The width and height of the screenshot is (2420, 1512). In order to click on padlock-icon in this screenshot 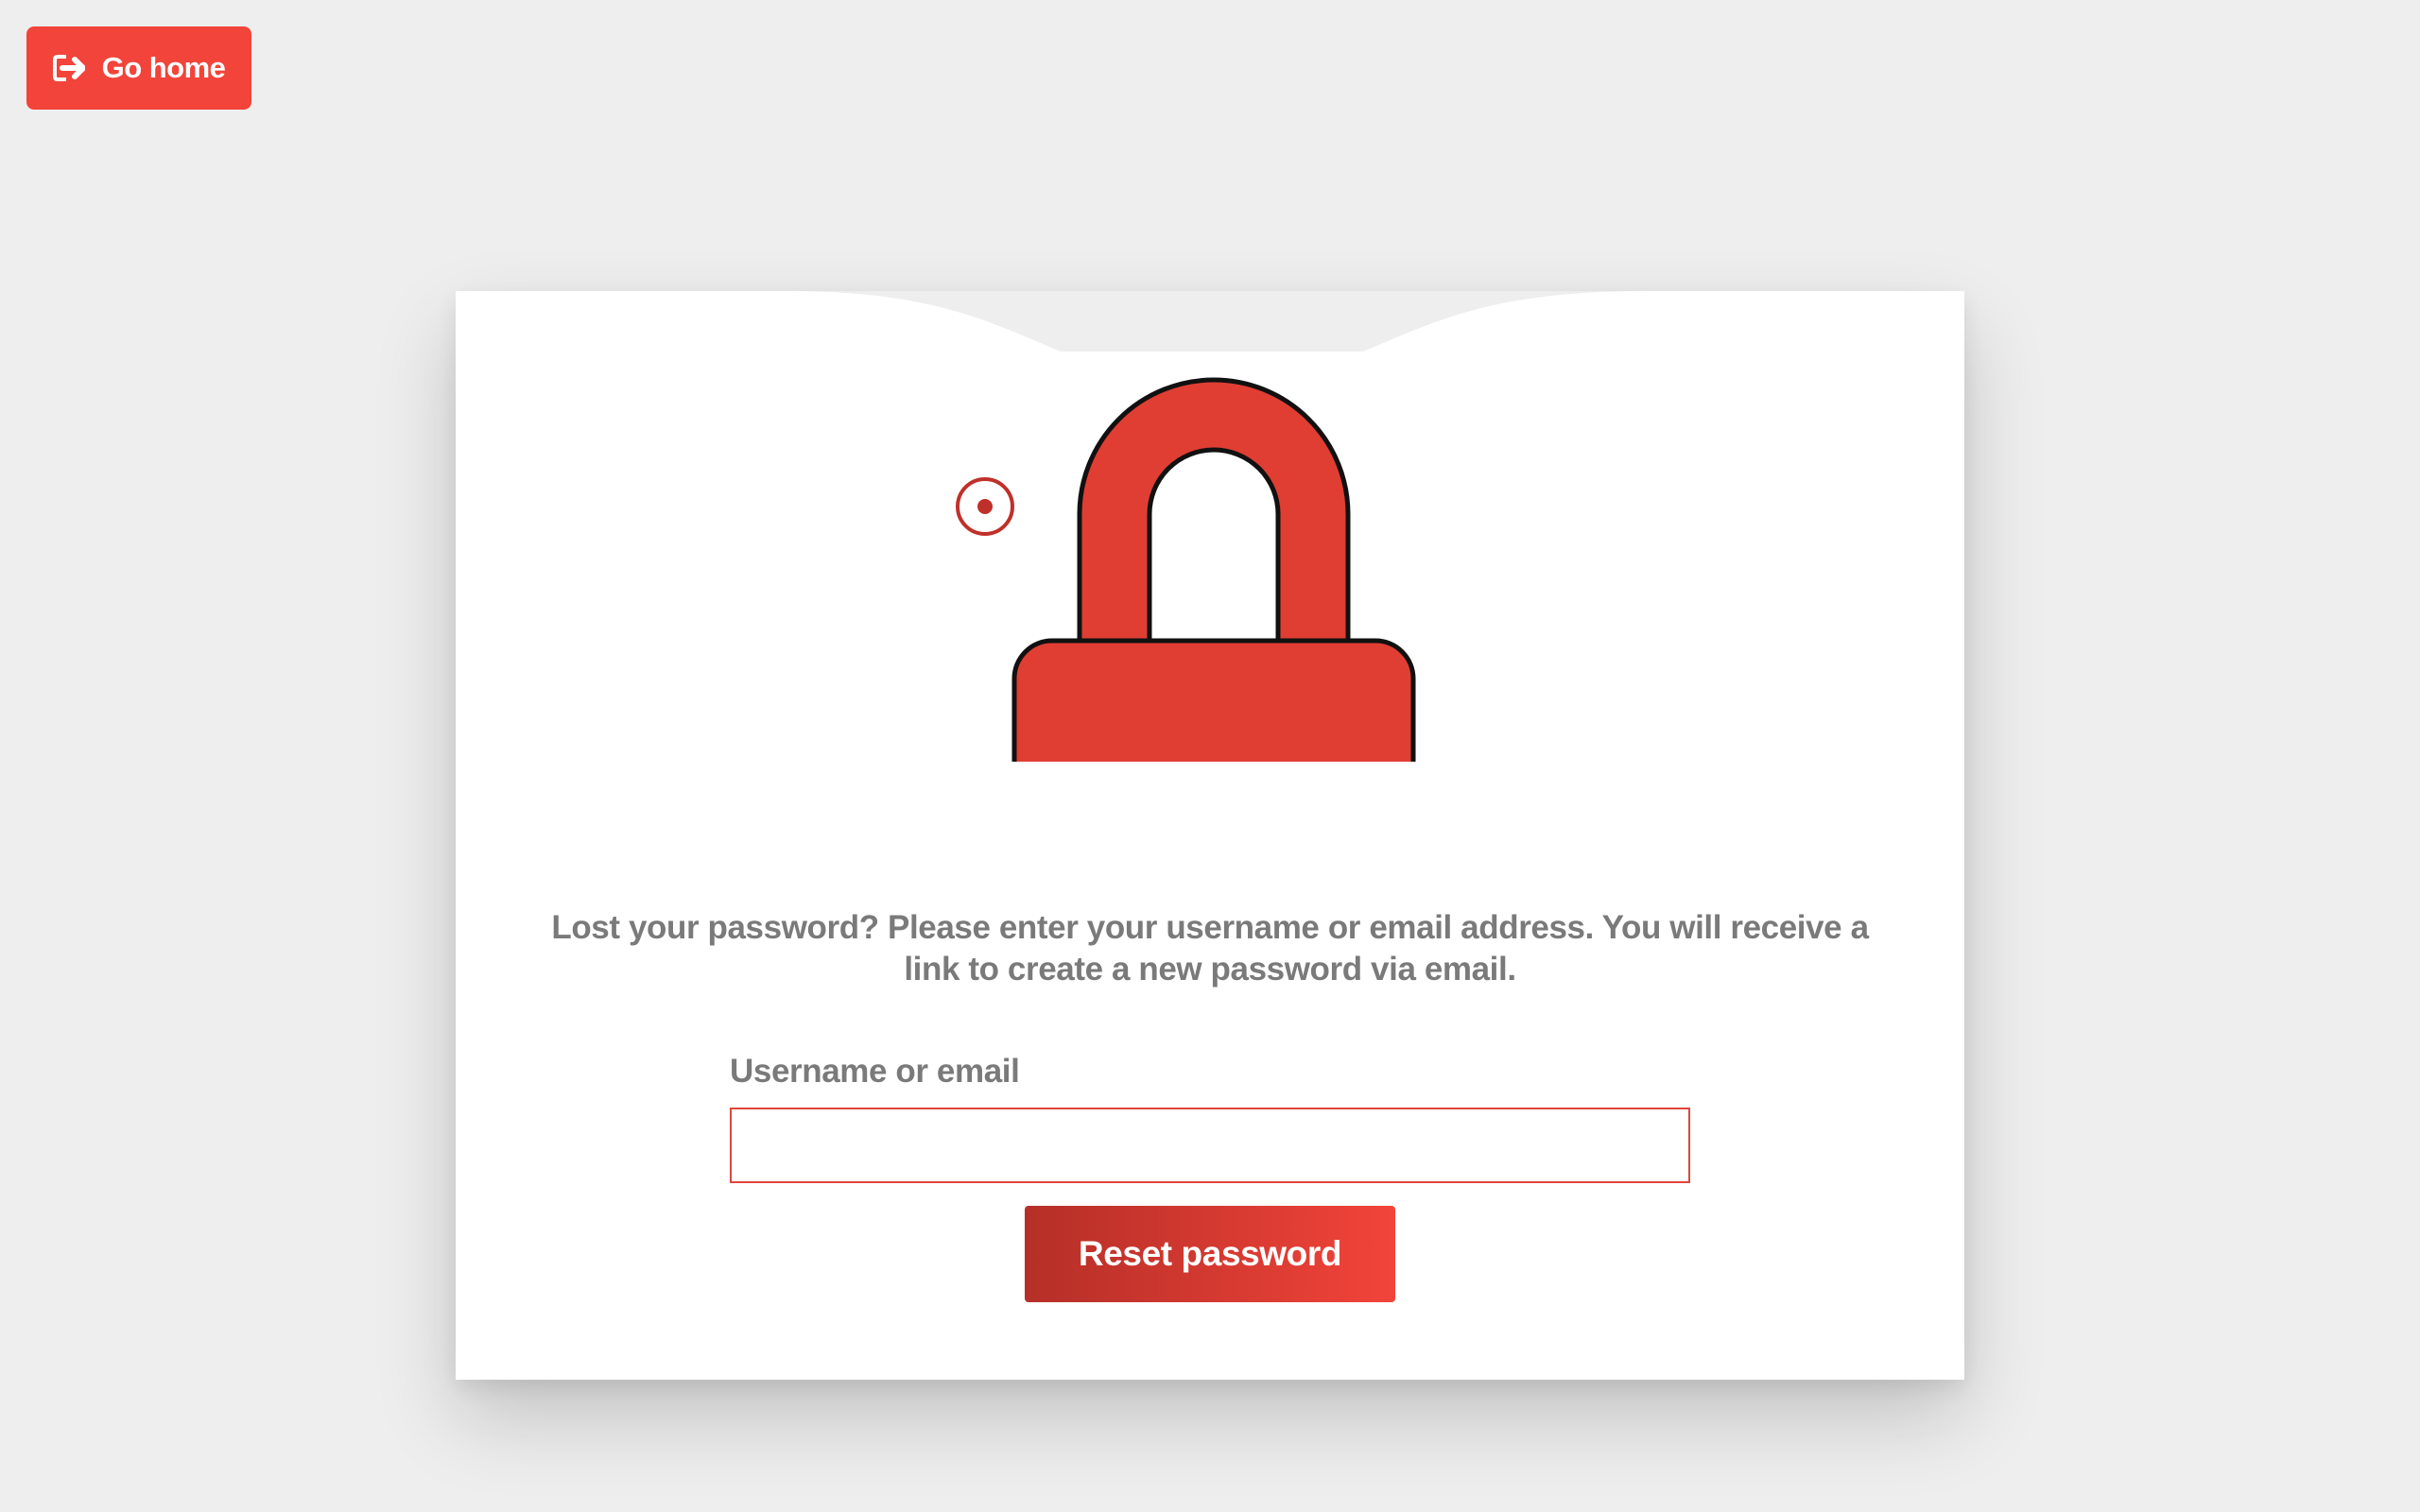, I will do `click(1186, 569)`.